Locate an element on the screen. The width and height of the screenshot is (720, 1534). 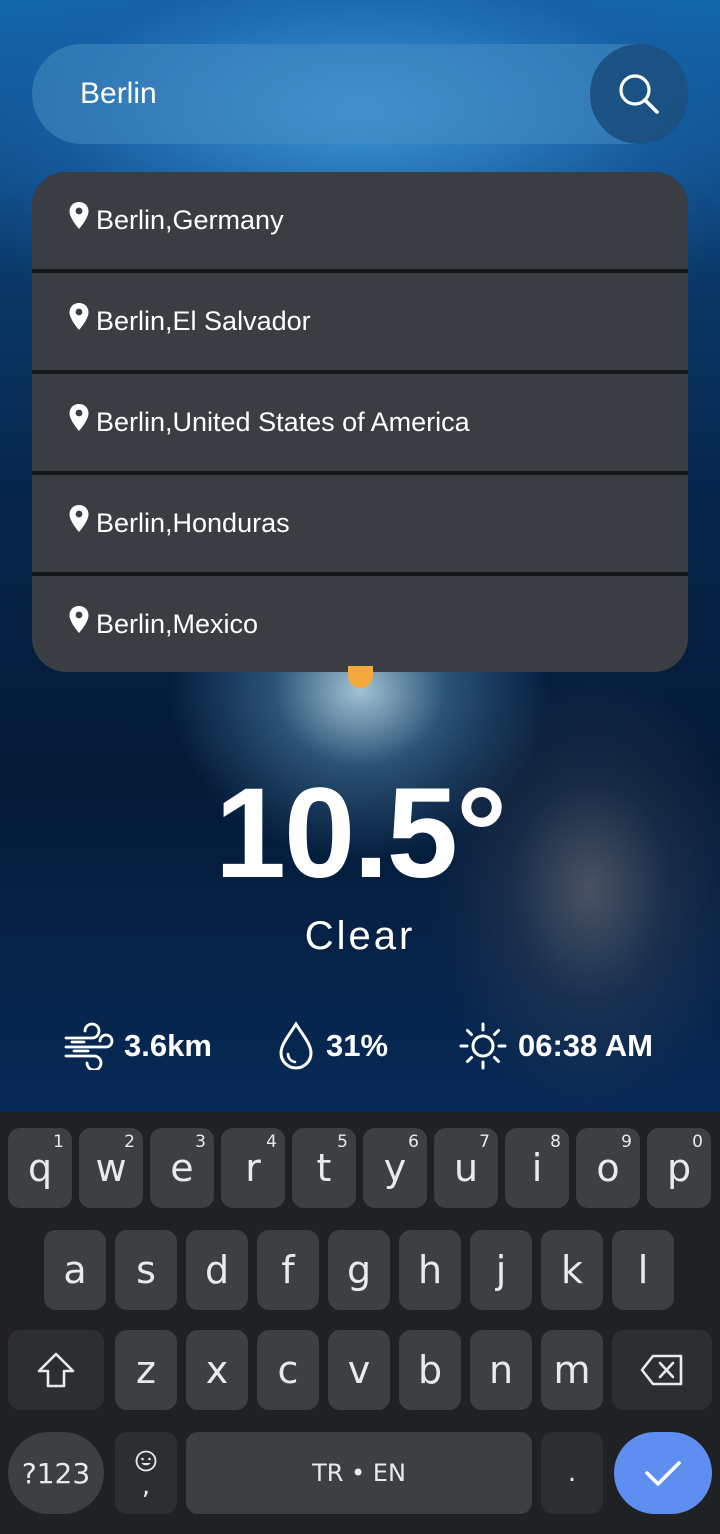
key-q: q1 is located at coordinates (40, 1168).